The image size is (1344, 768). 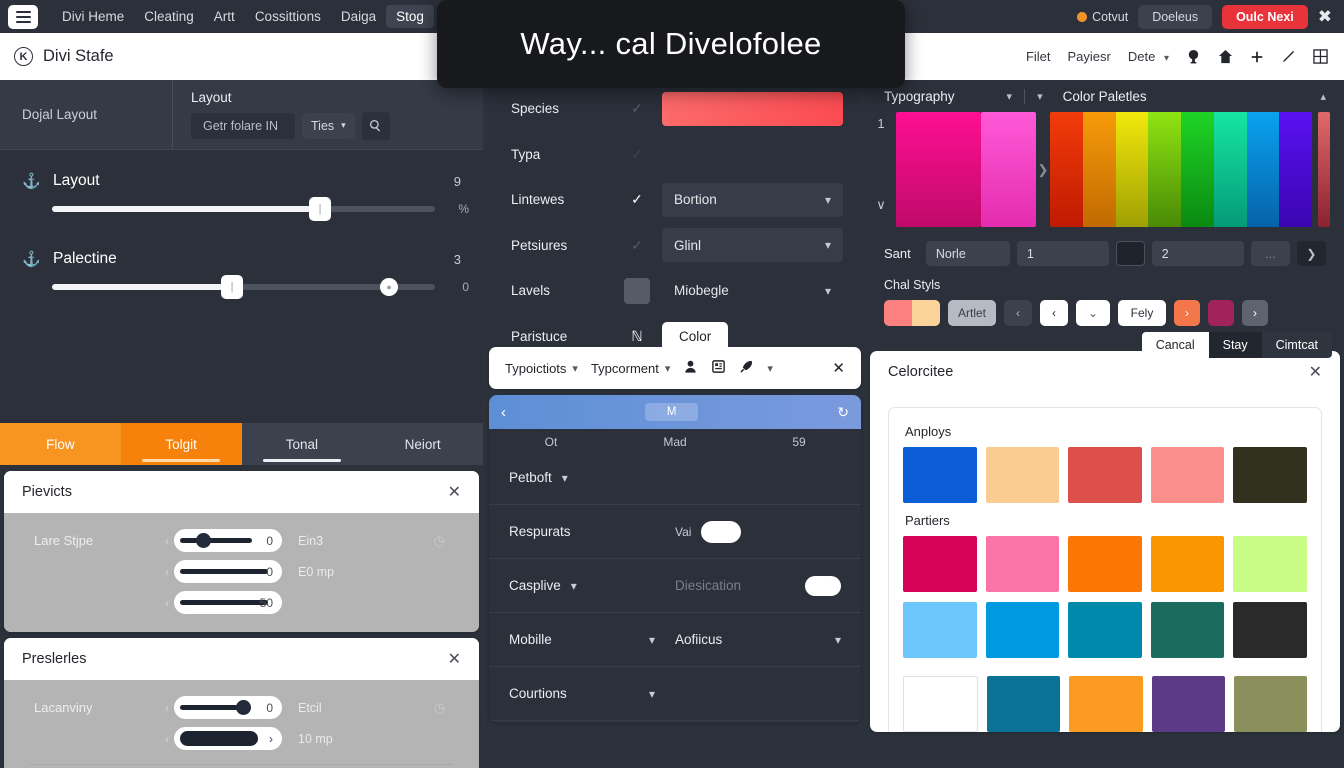 What do you see at coordinates (592, 477) in the screenshot?
I see `dropdown-petboft: Petboft ▾` at bounding box center [592, 477].